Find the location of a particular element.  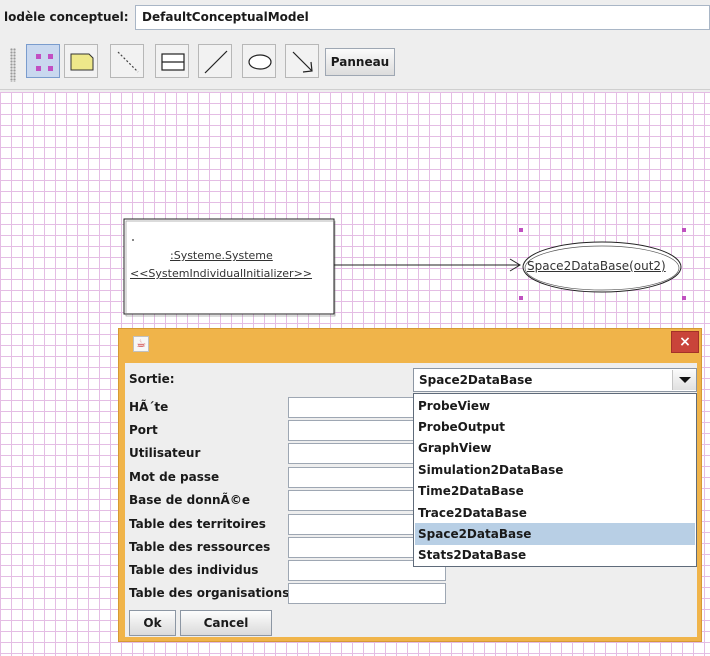

territories-table-label: Table des territoires is located at coordinates (197, 524).